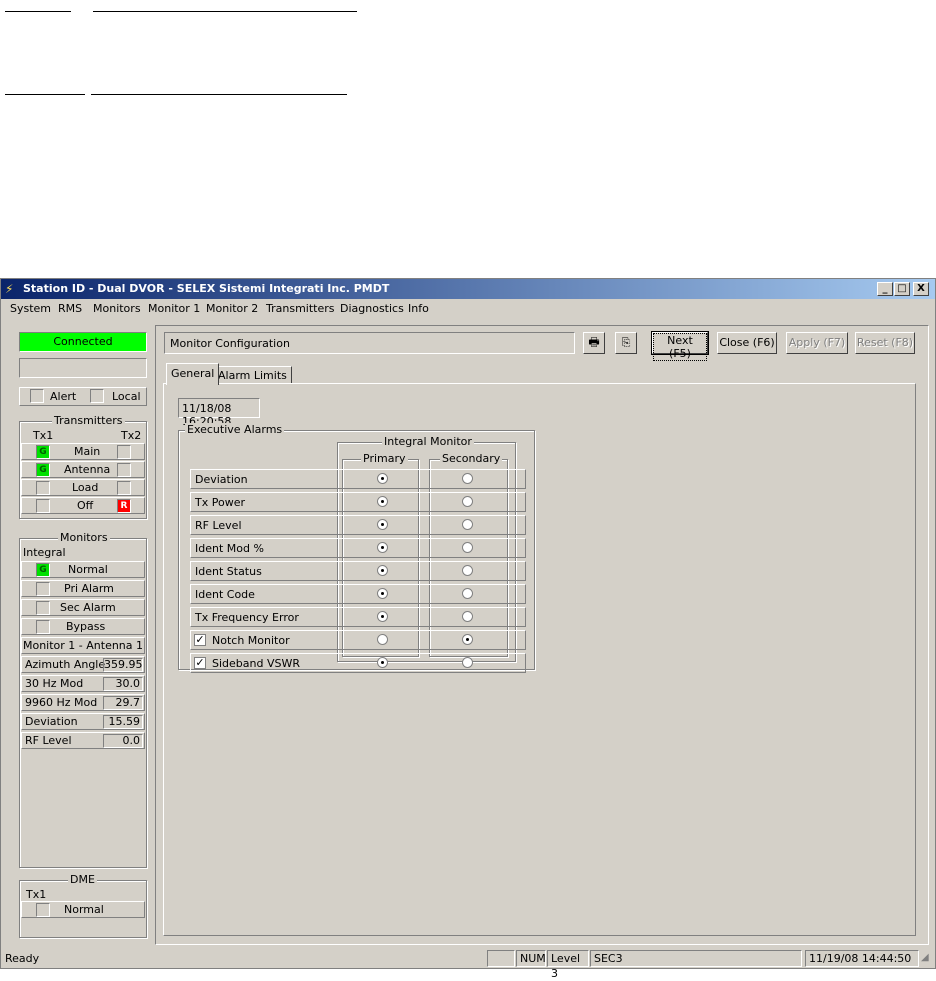 The height and width of the screenshot is (981, 936). What do you see at coordinates (65, 664) in the screenshot?
I see `azimuth-label: Azimuth Angle` at bounding box center [65, 664].